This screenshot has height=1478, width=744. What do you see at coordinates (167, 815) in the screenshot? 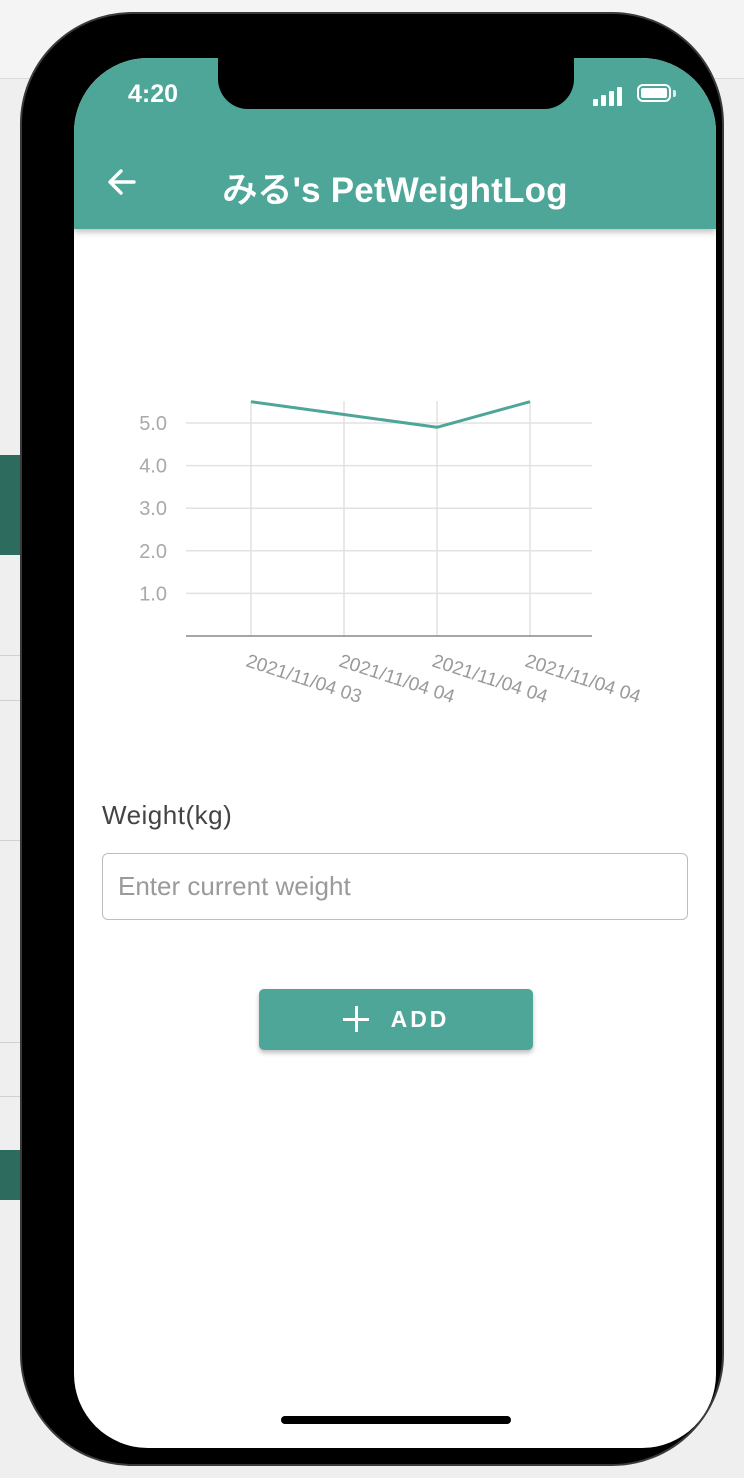
I see `weight-label: Weight(kg)` at bounding box center [167, 815].